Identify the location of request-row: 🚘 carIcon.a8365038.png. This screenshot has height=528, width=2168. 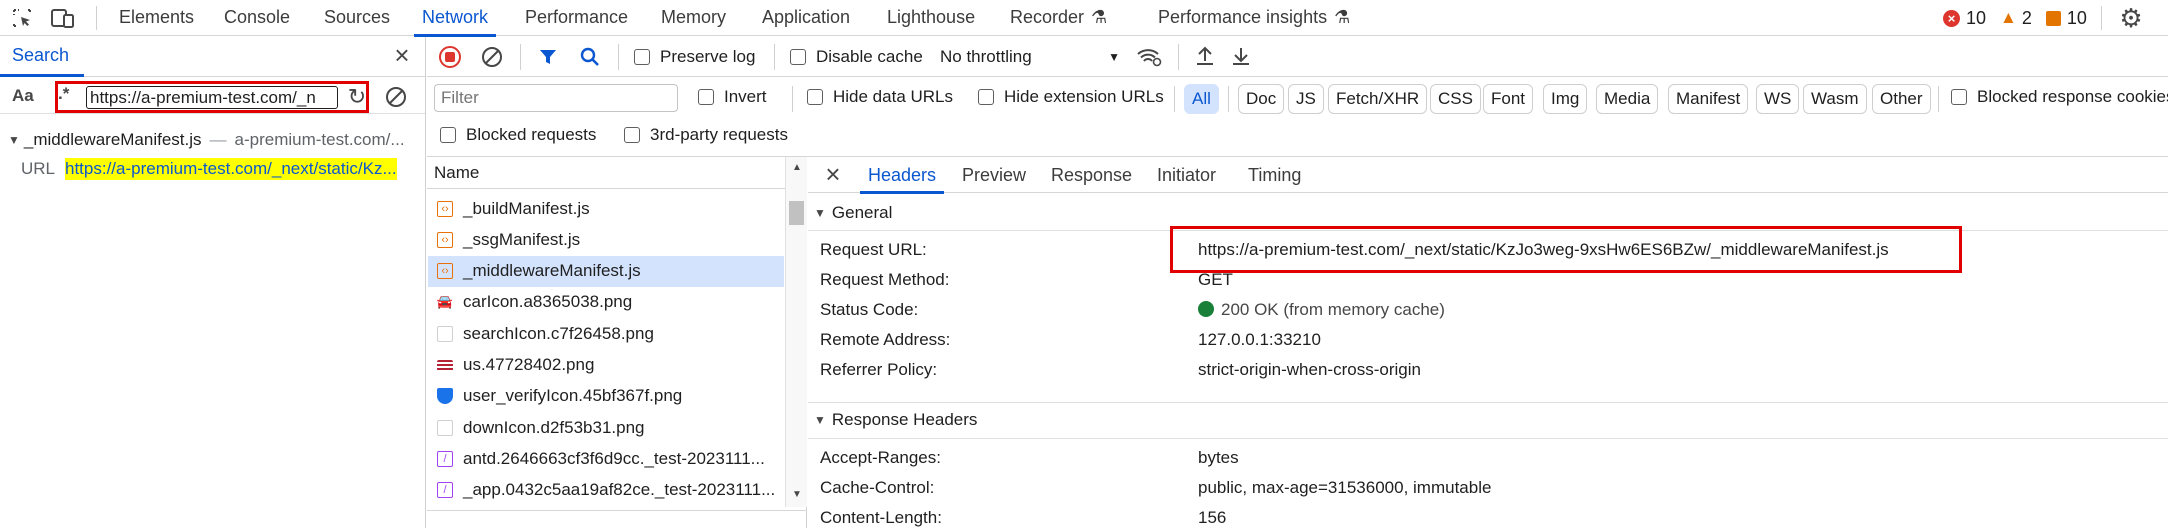
(606, 302).